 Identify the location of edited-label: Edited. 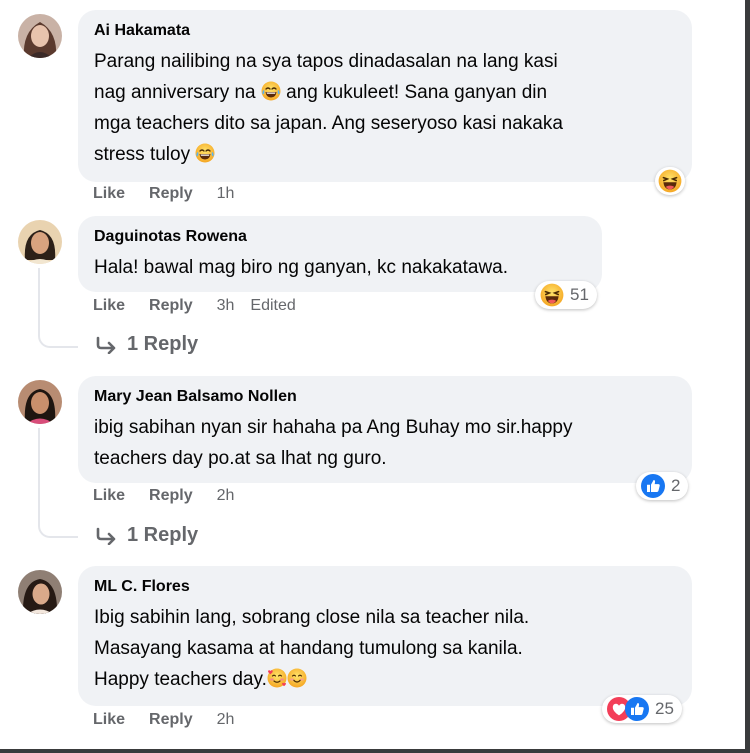
(273, 305).